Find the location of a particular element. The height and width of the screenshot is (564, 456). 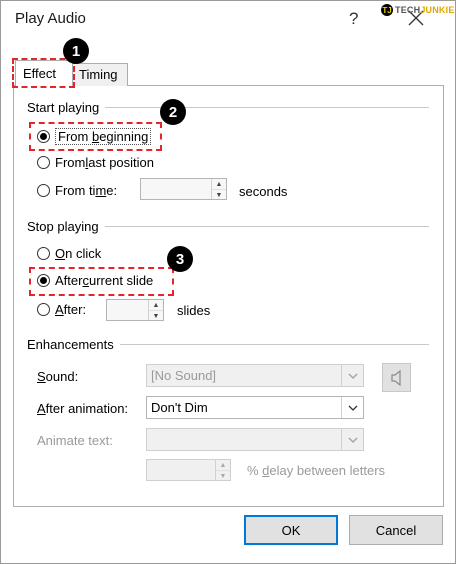

tab-timing-label: Timing is located at coordinates (98, 74).